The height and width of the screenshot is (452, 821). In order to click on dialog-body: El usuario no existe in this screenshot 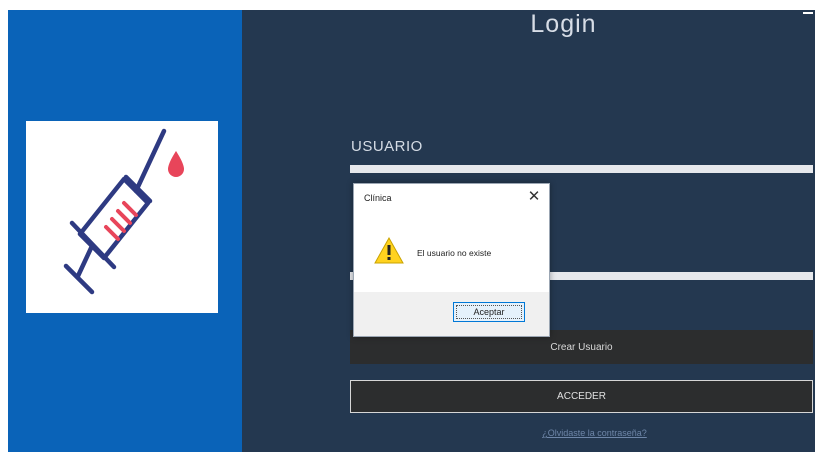, I will do `click(451, 252)`.